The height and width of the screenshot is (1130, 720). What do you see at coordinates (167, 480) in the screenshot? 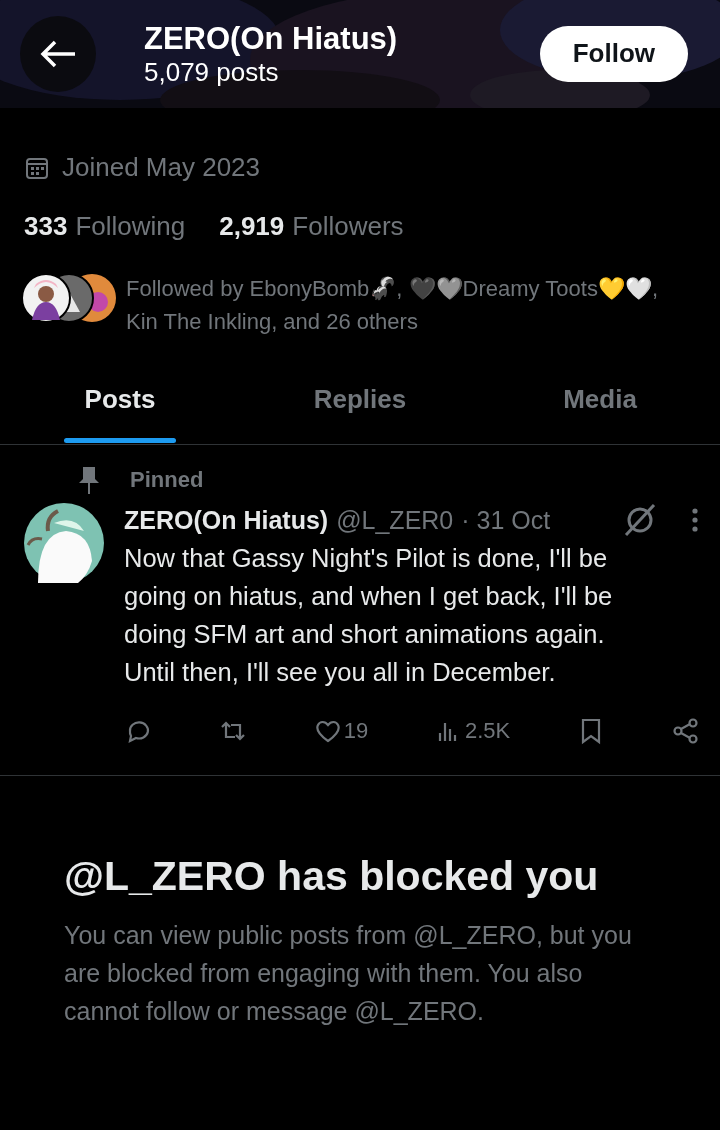
I see `pinned-label: Pinned` at bounding box center [167, 480].